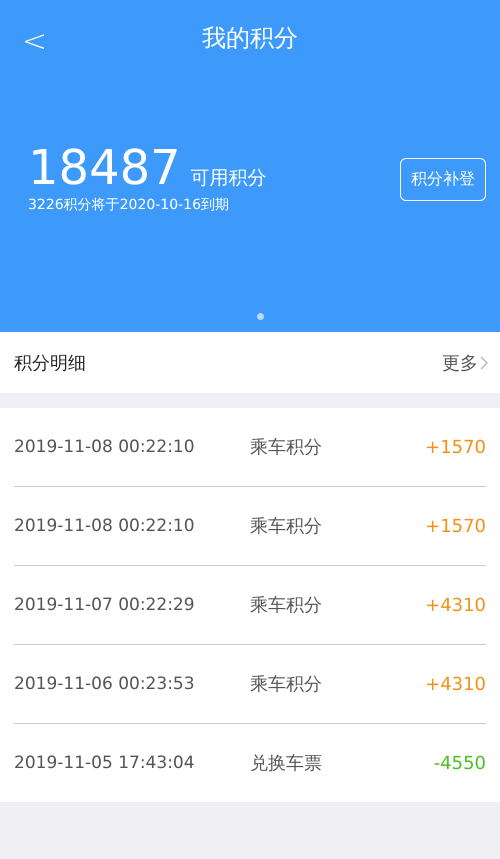 The height and width of the screenshot is (859, 500). Describe the element at coordinates (105, 605) in the screenshot. I see `record-time: 2019-11-07 00:22:29` at that location.